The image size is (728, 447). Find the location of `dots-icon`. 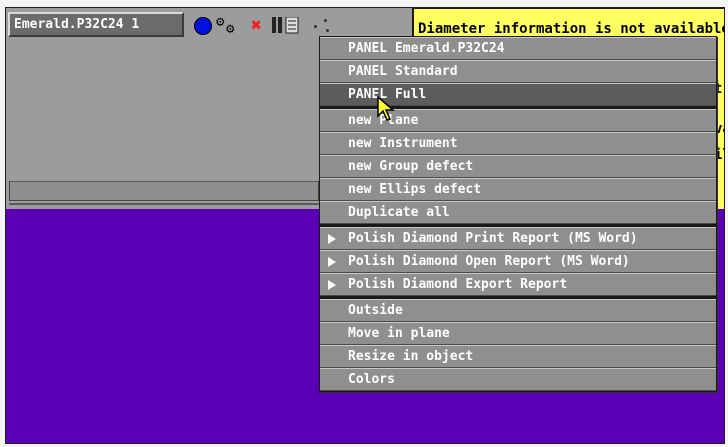

dots-icon is located at coordinates (323, 26).